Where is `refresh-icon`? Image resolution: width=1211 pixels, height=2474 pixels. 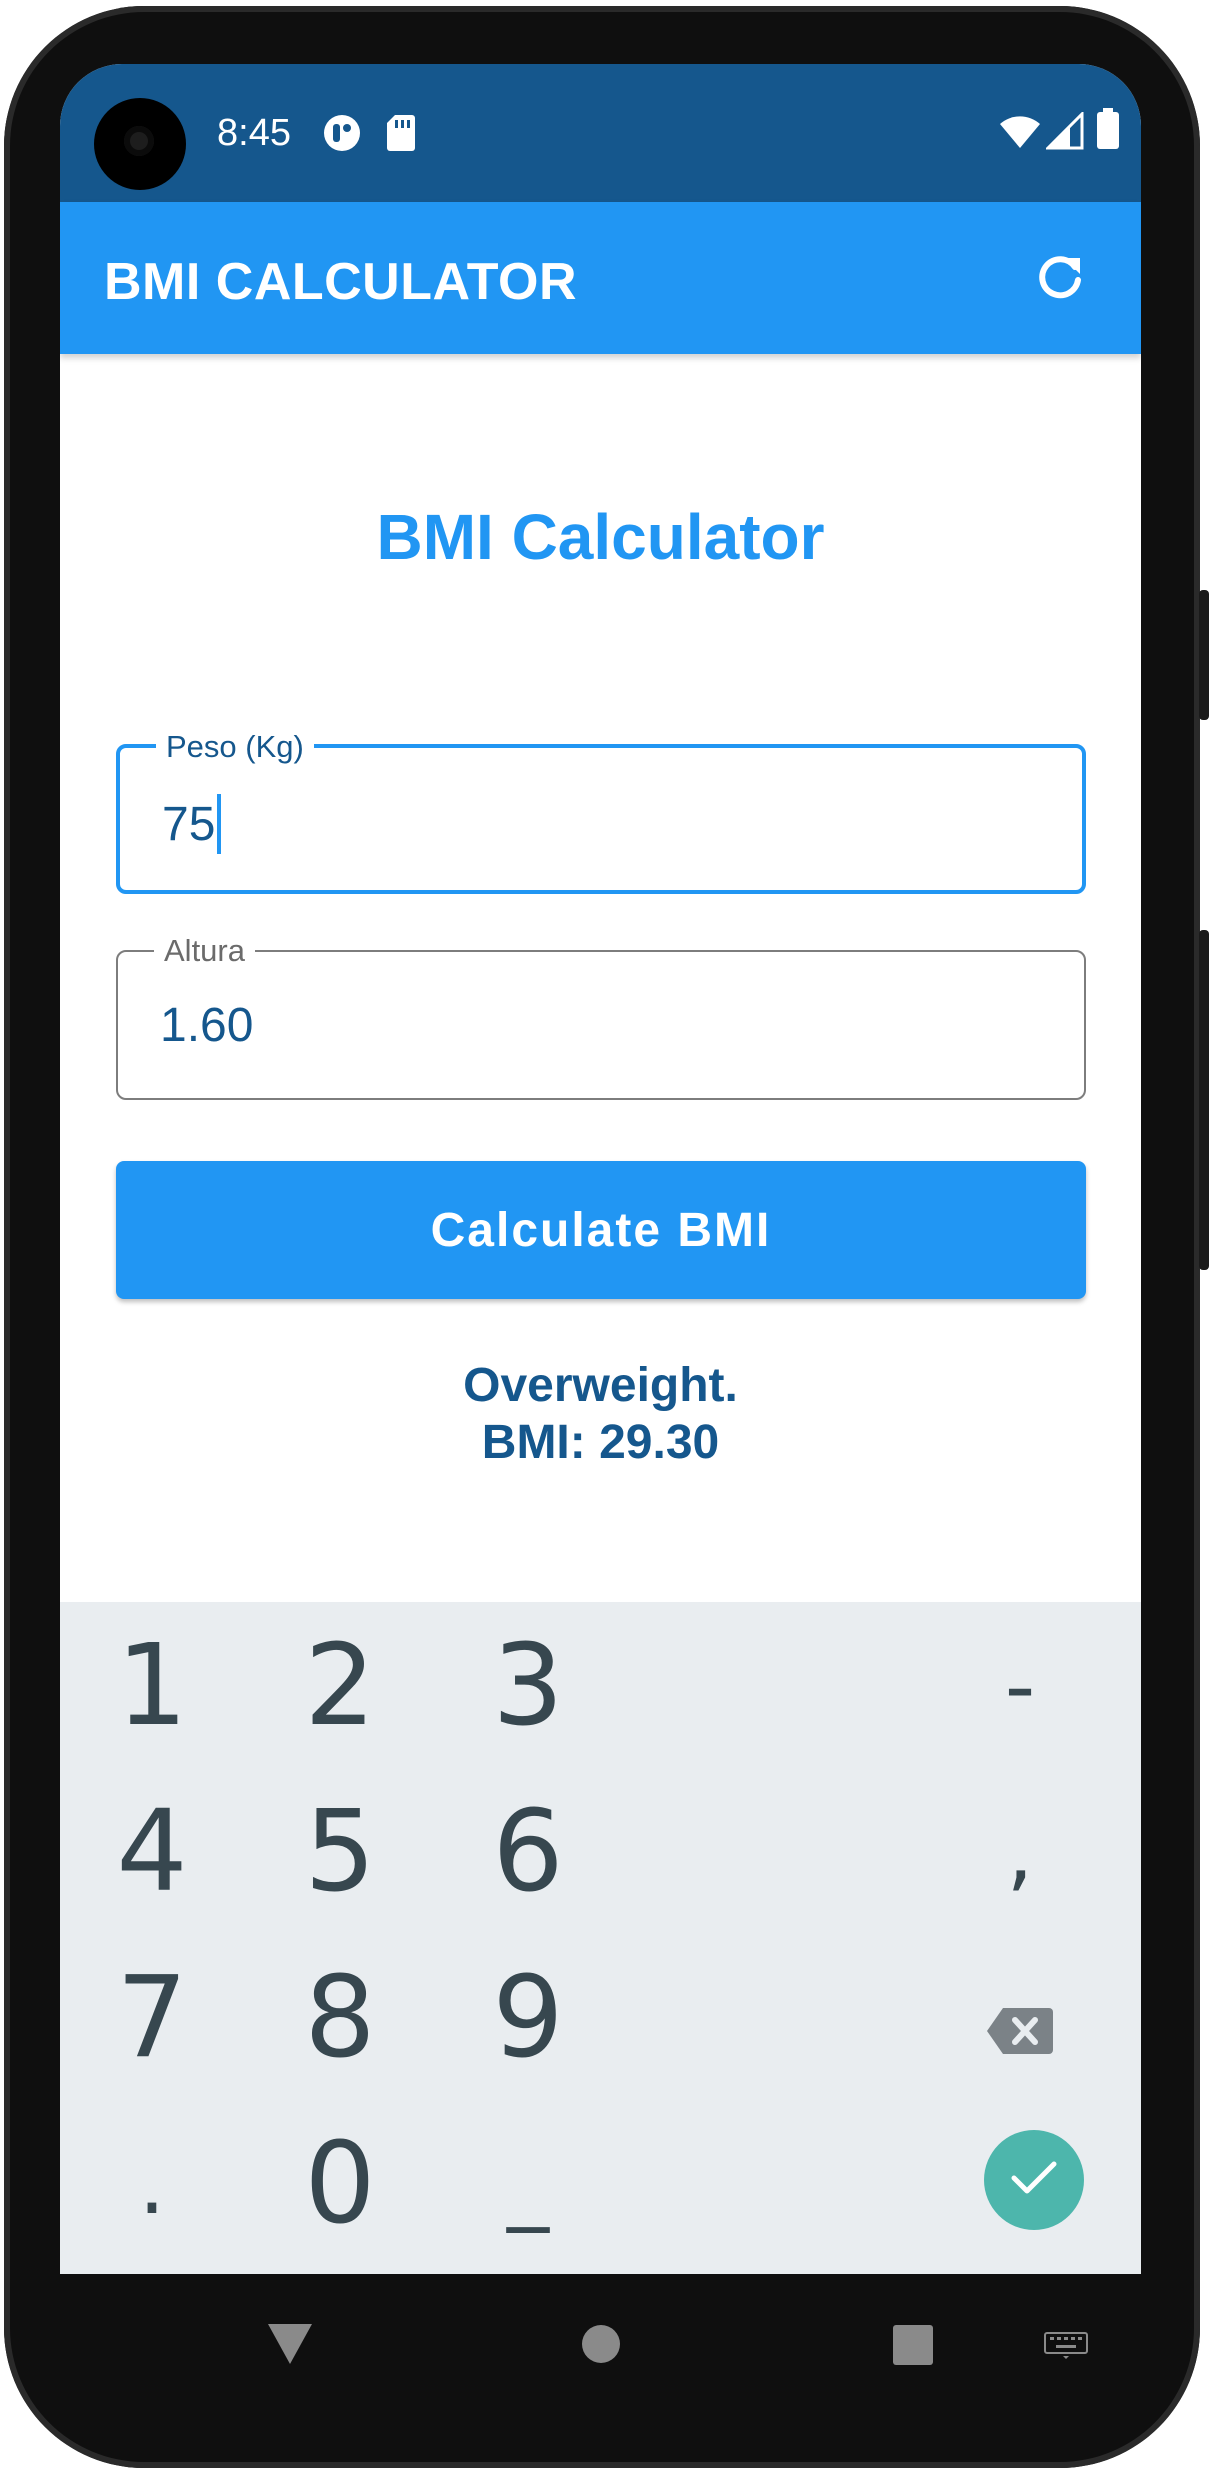 refresh-icon is located at coordinates (1060, 278).